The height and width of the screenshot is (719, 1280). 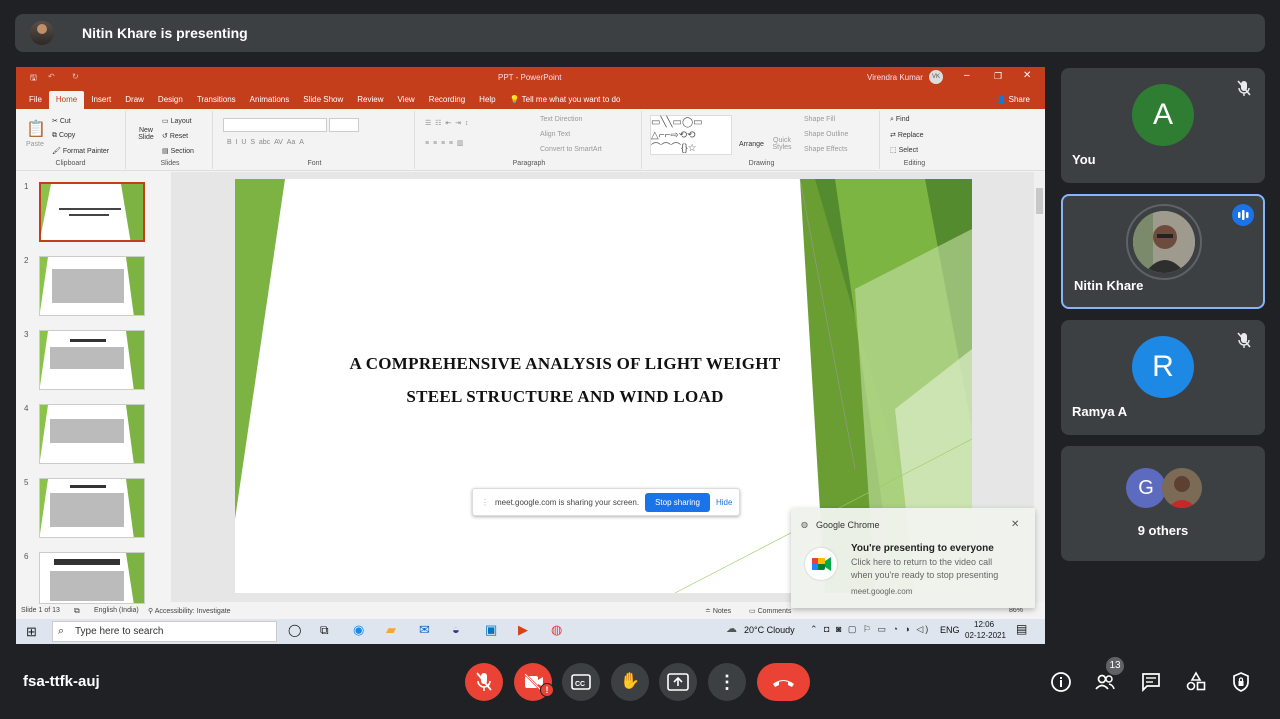 What do you see at coordinates (1151, 682) in the screenshot?
I see `chat-button` at bounding box center [1151, 682].